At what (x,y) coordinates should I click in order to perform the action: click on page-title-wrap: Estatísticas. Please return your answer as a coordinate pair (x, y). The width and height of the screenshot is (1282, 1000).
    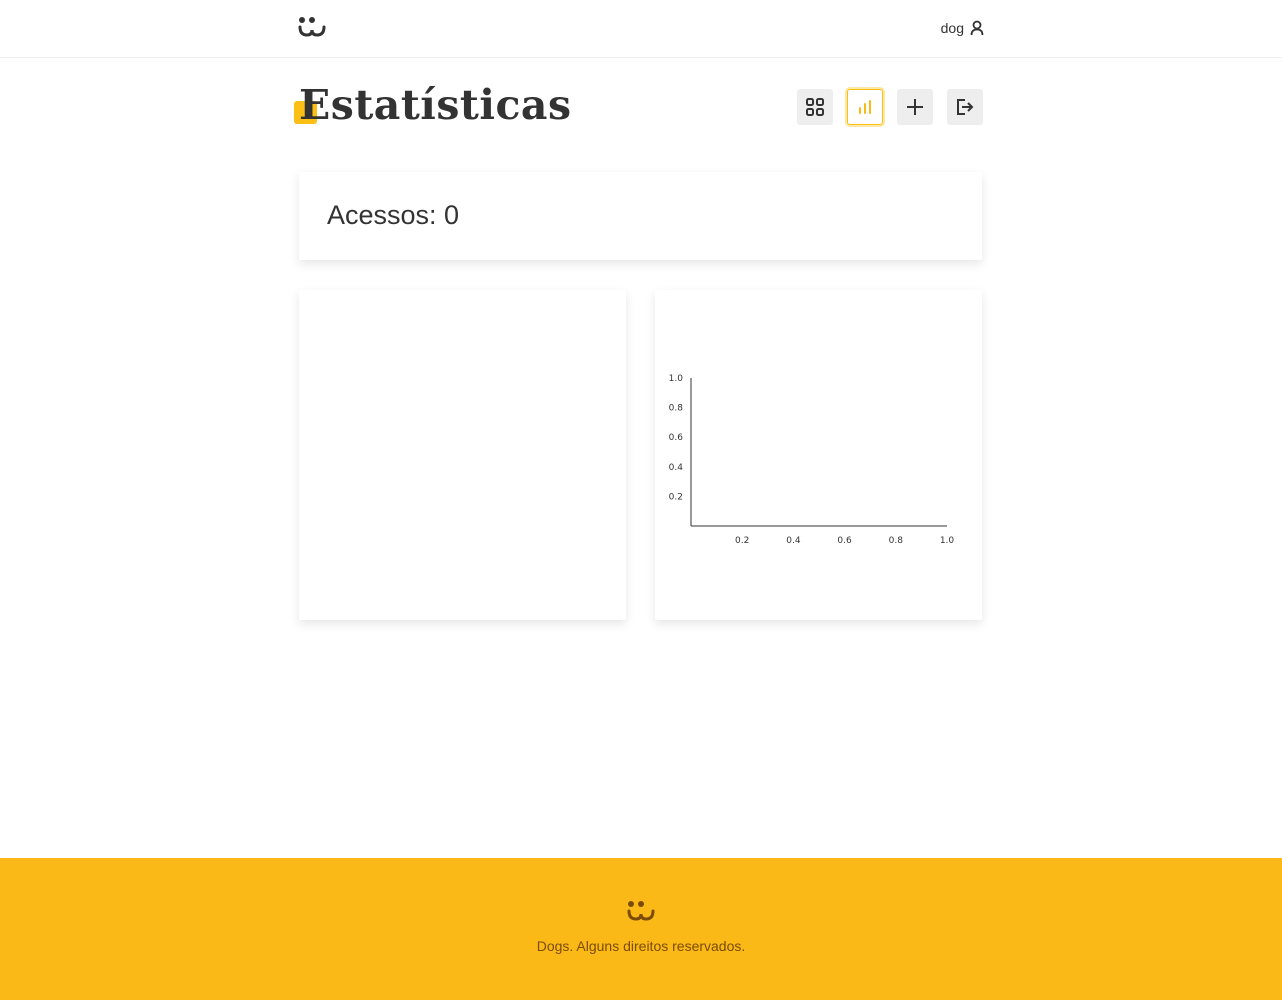
    Looking at the image, I should click on (433, 105).